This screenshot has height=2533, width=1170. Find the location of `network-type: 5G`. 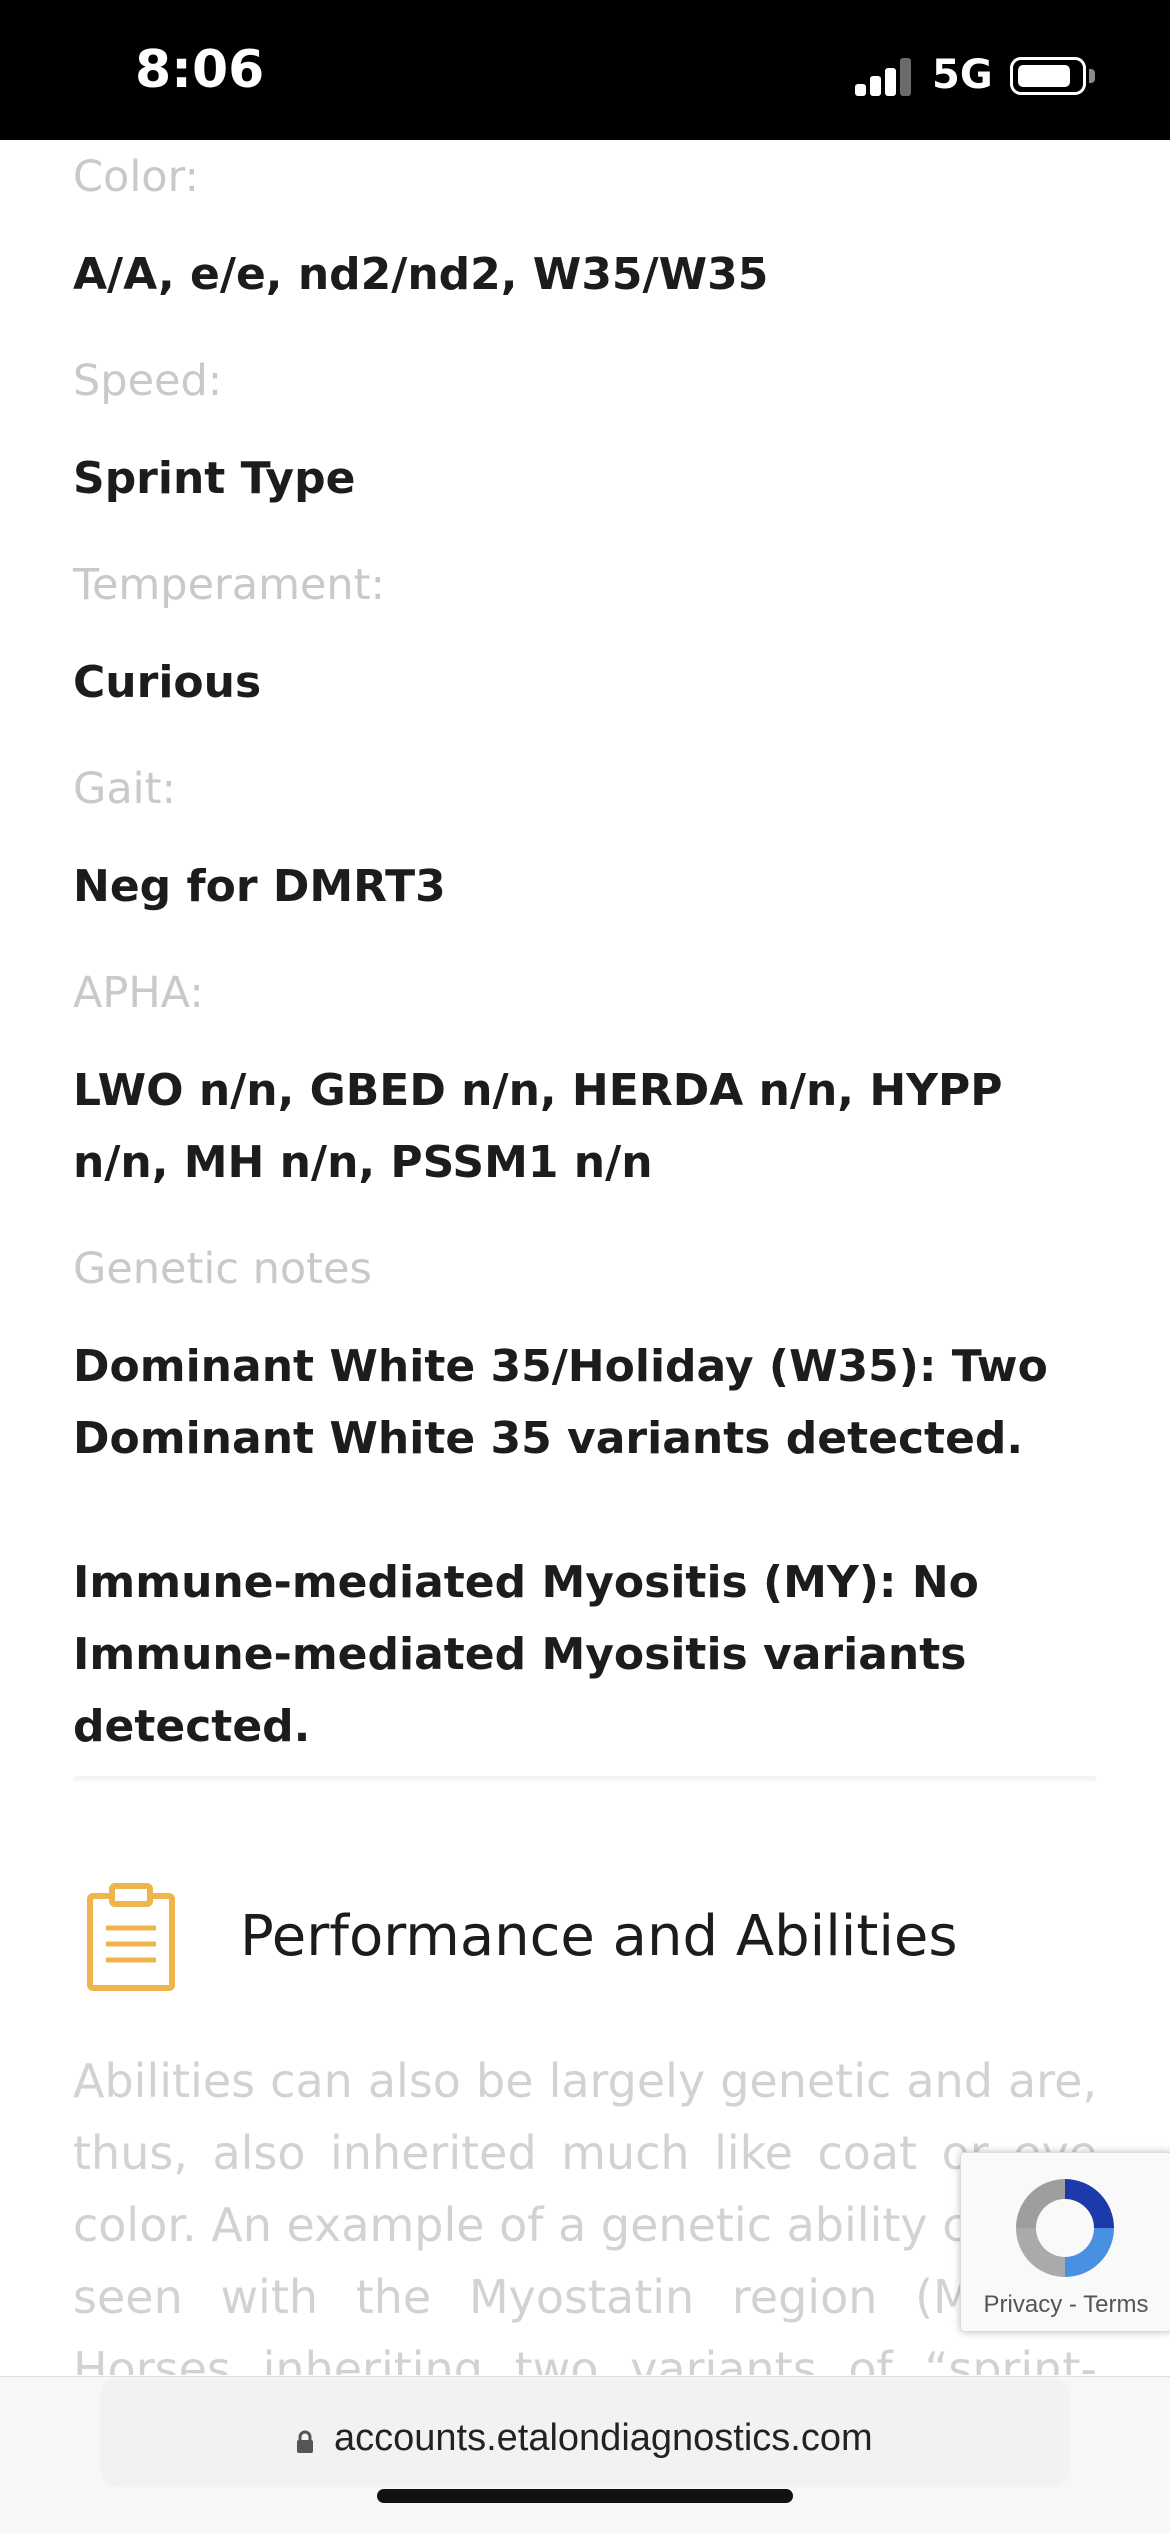

network-type: 5G is located at coordinates (962, 75).